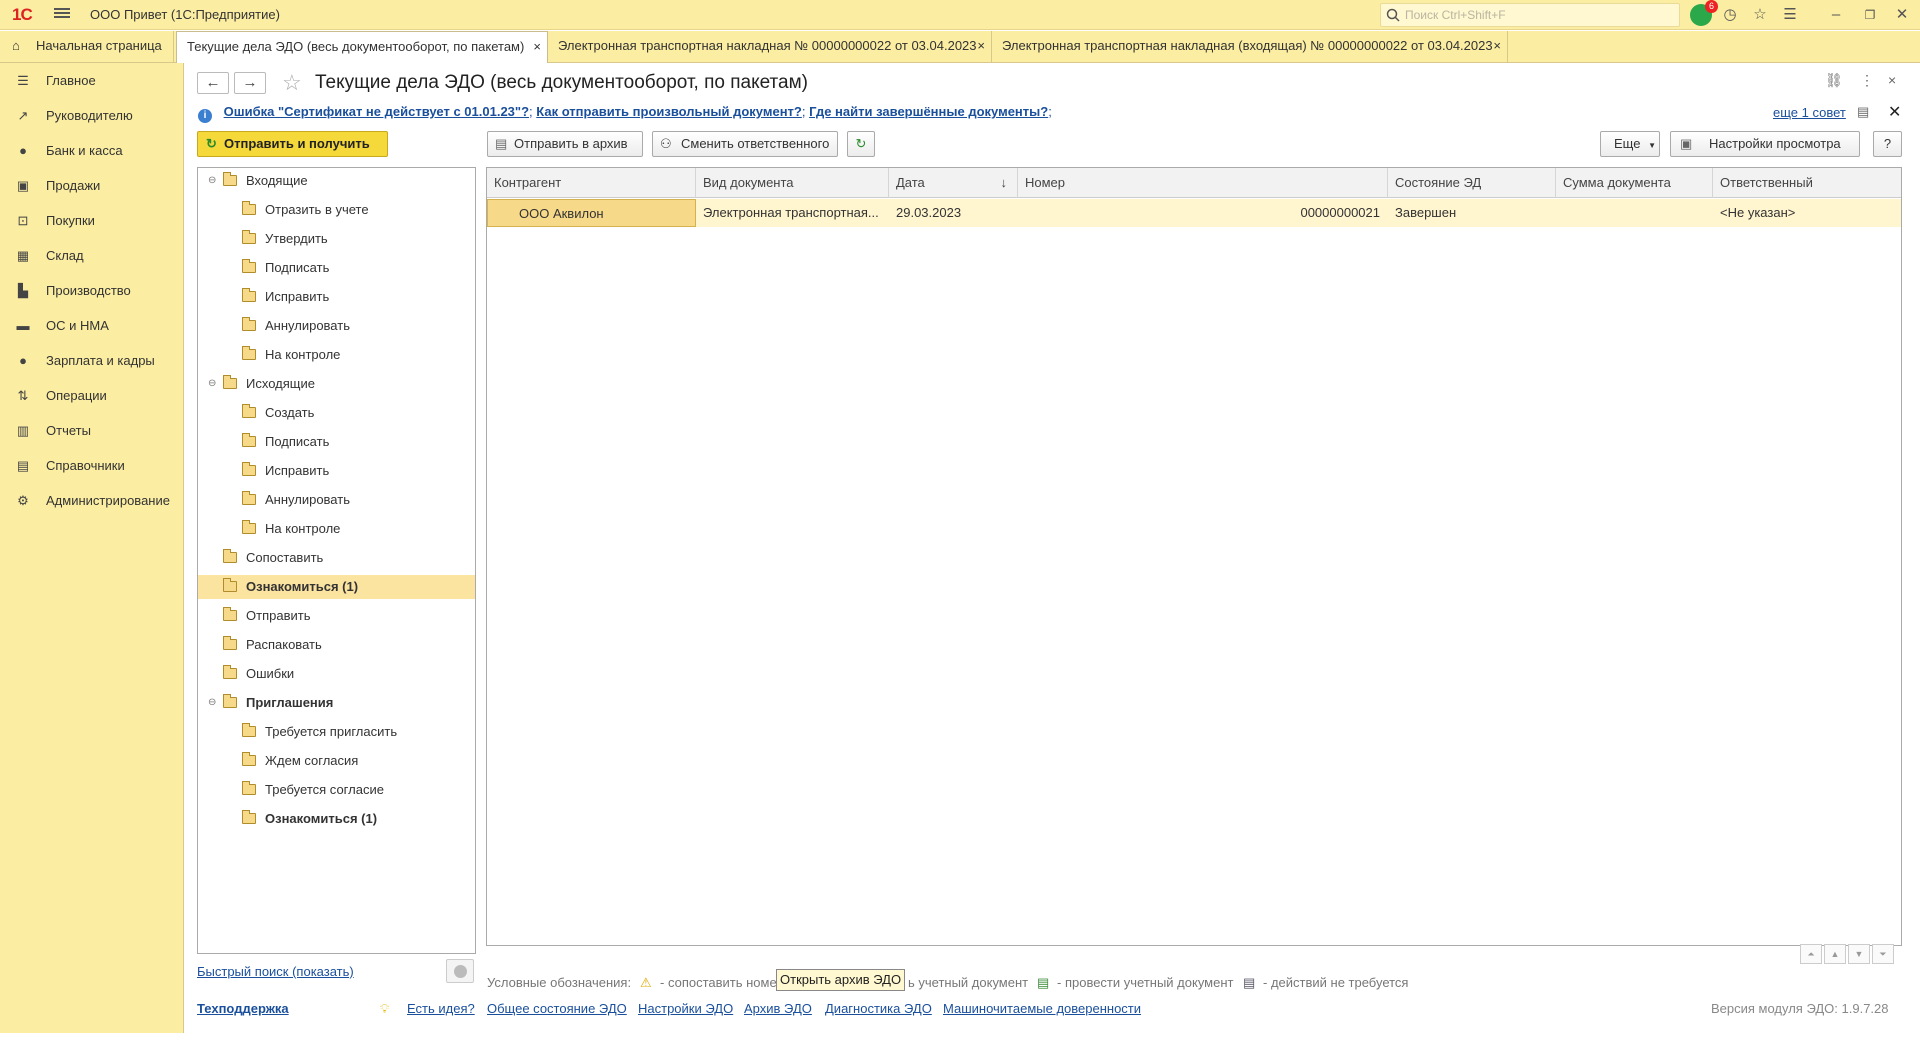 This screenshot has height=1063, width=1920. I want to click on tree-node: Утвердить, so click(336, 239).